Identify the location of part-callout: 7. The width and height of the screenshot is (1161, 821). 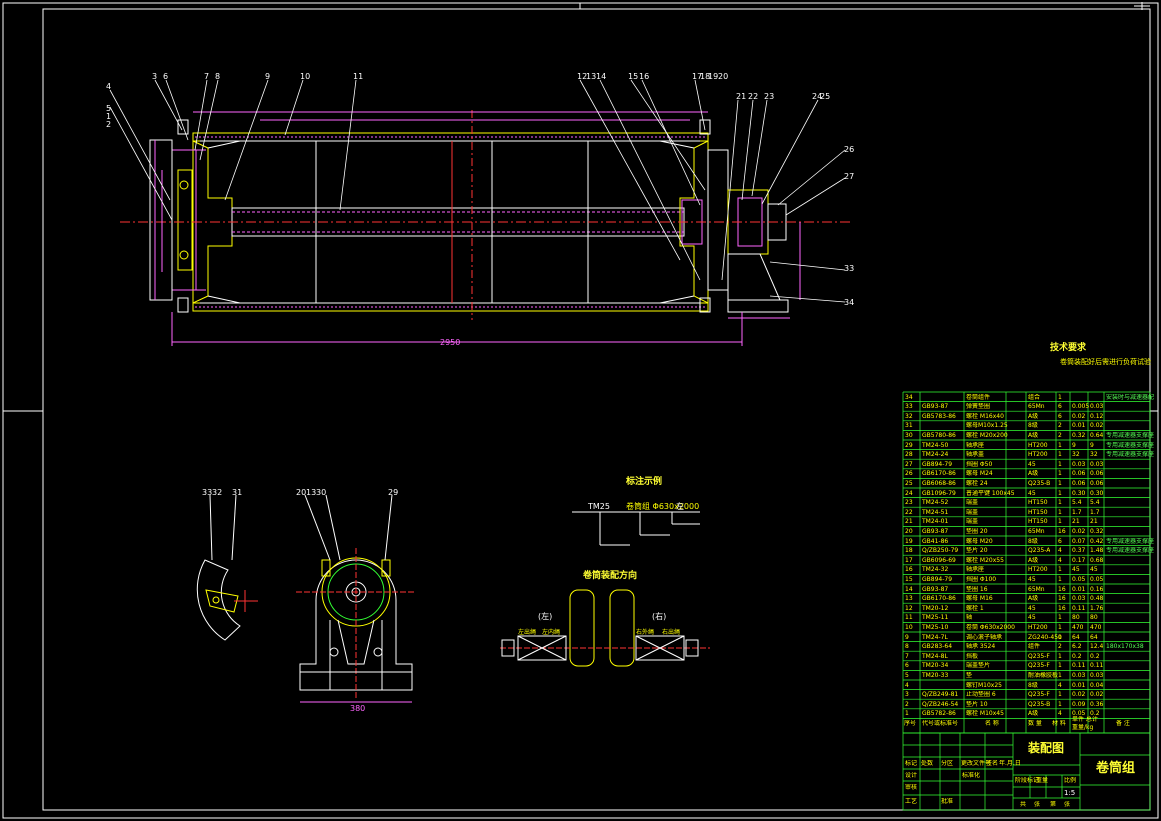
(207, 76).